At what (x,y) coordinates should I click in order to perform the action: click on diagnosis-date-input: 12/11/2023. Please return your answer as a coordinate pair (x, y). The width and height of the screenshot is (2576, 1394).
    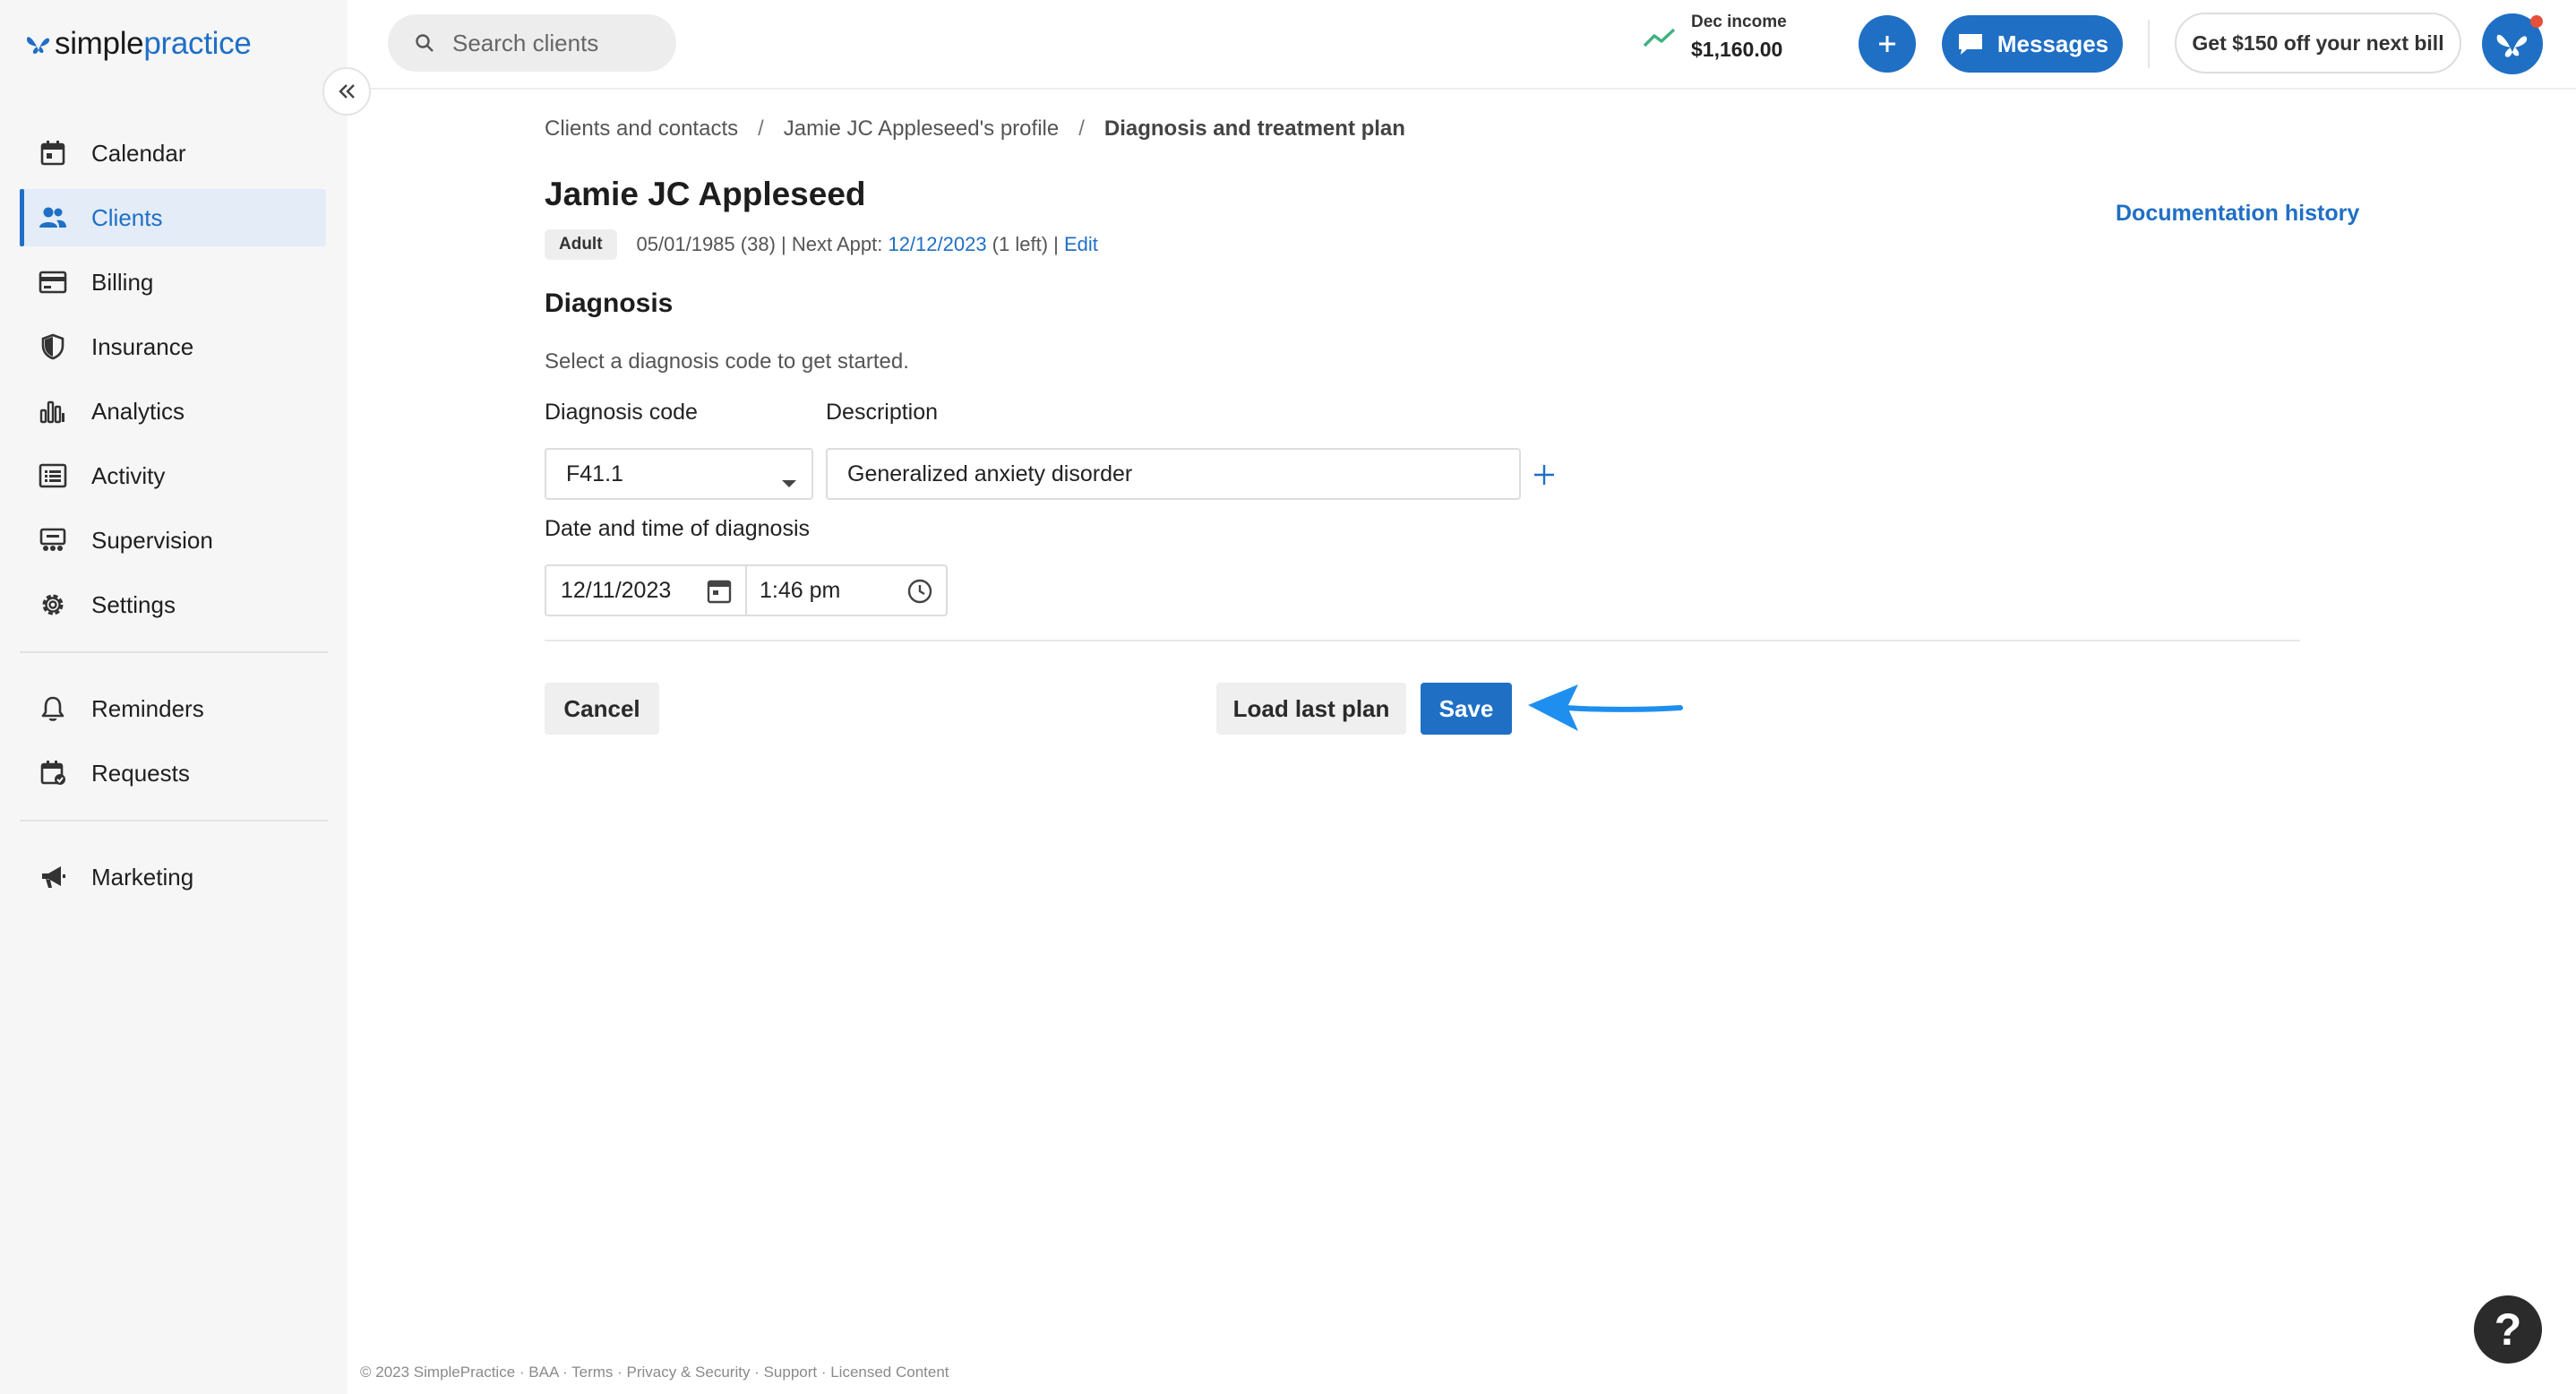
    Looking at the image, I should click on (646, 590).